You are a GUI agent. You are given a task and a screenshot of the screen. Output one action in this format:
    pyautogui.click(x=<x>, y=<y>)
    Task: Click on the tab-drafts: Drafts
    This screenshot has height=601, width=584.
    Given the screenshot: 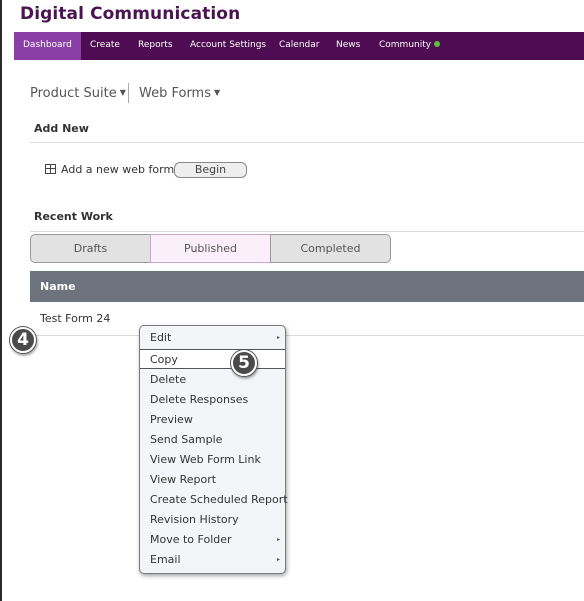 What is the action you would take?
    pyautogui.click(x=90, y=248)
    